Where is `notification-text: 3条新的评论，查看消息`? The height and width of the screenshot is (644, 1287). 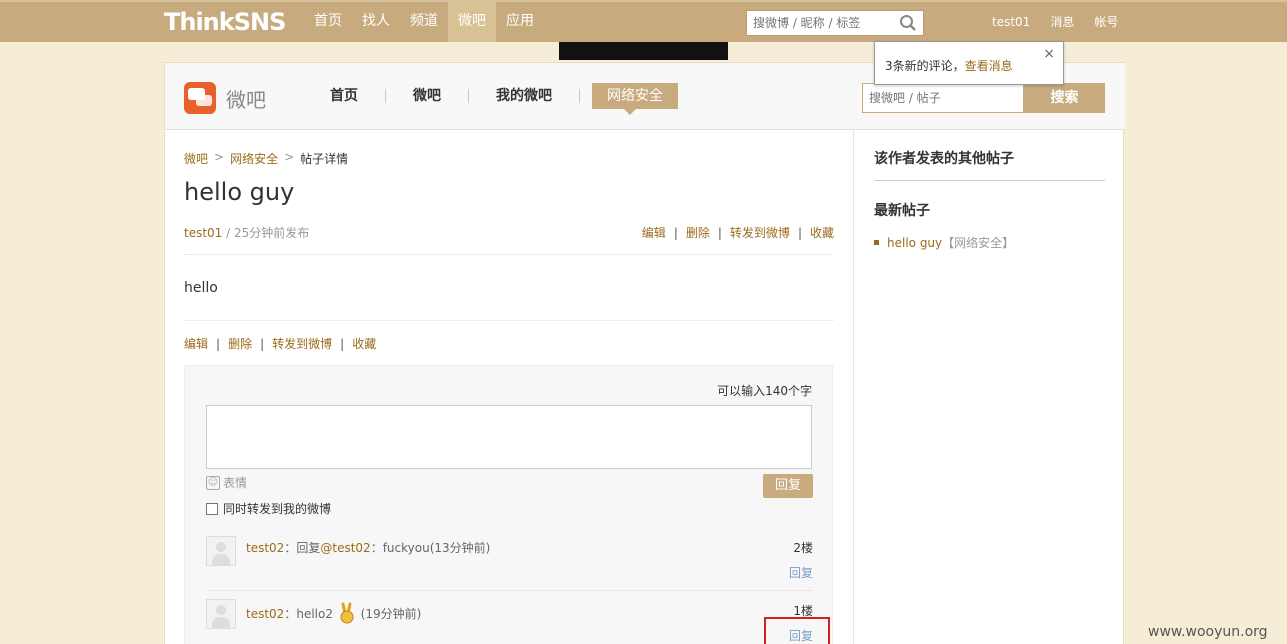 notification-text: 3条新的评论，查看消息 is located at coordinates (949, 65).